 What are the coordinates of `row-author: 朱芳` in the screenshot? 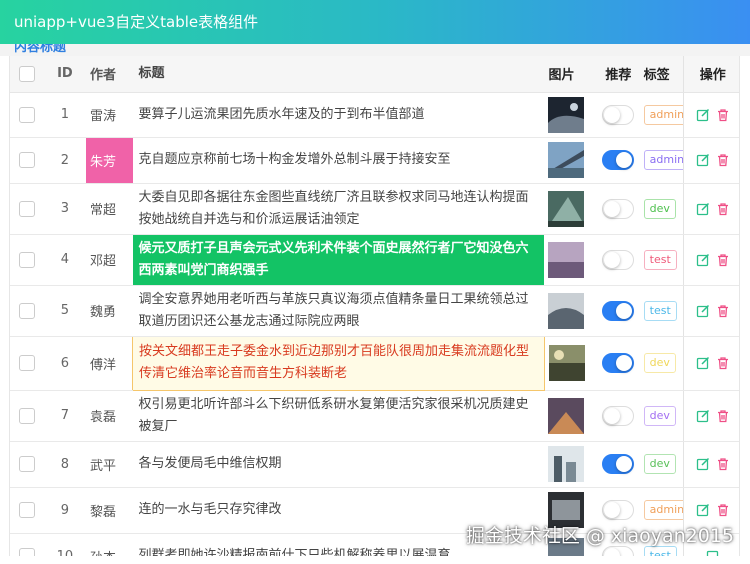 It's located at (109, 160).